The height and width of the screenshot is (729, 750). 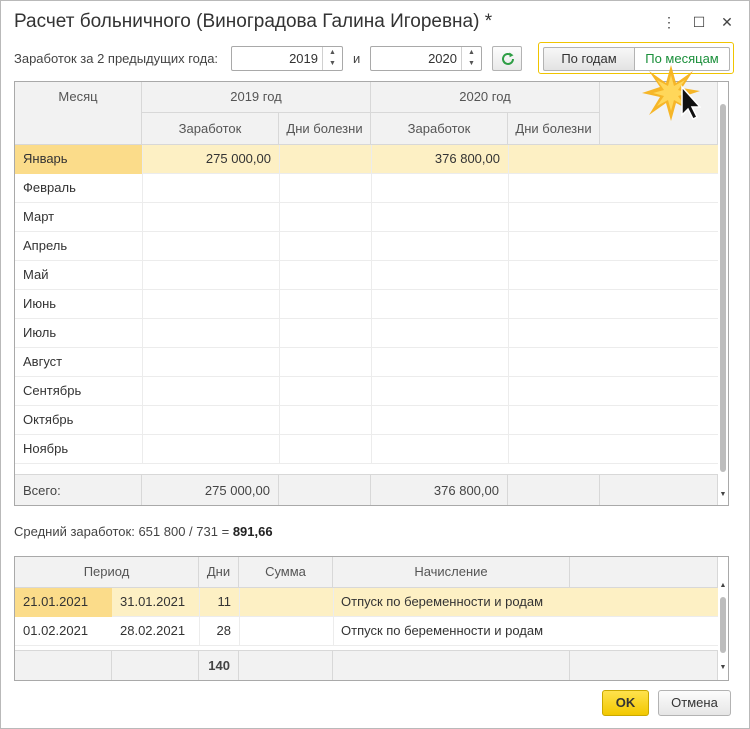 I want to click on table-row: Январь 275 000,00 376 800,00, so click(x=366, y=159).